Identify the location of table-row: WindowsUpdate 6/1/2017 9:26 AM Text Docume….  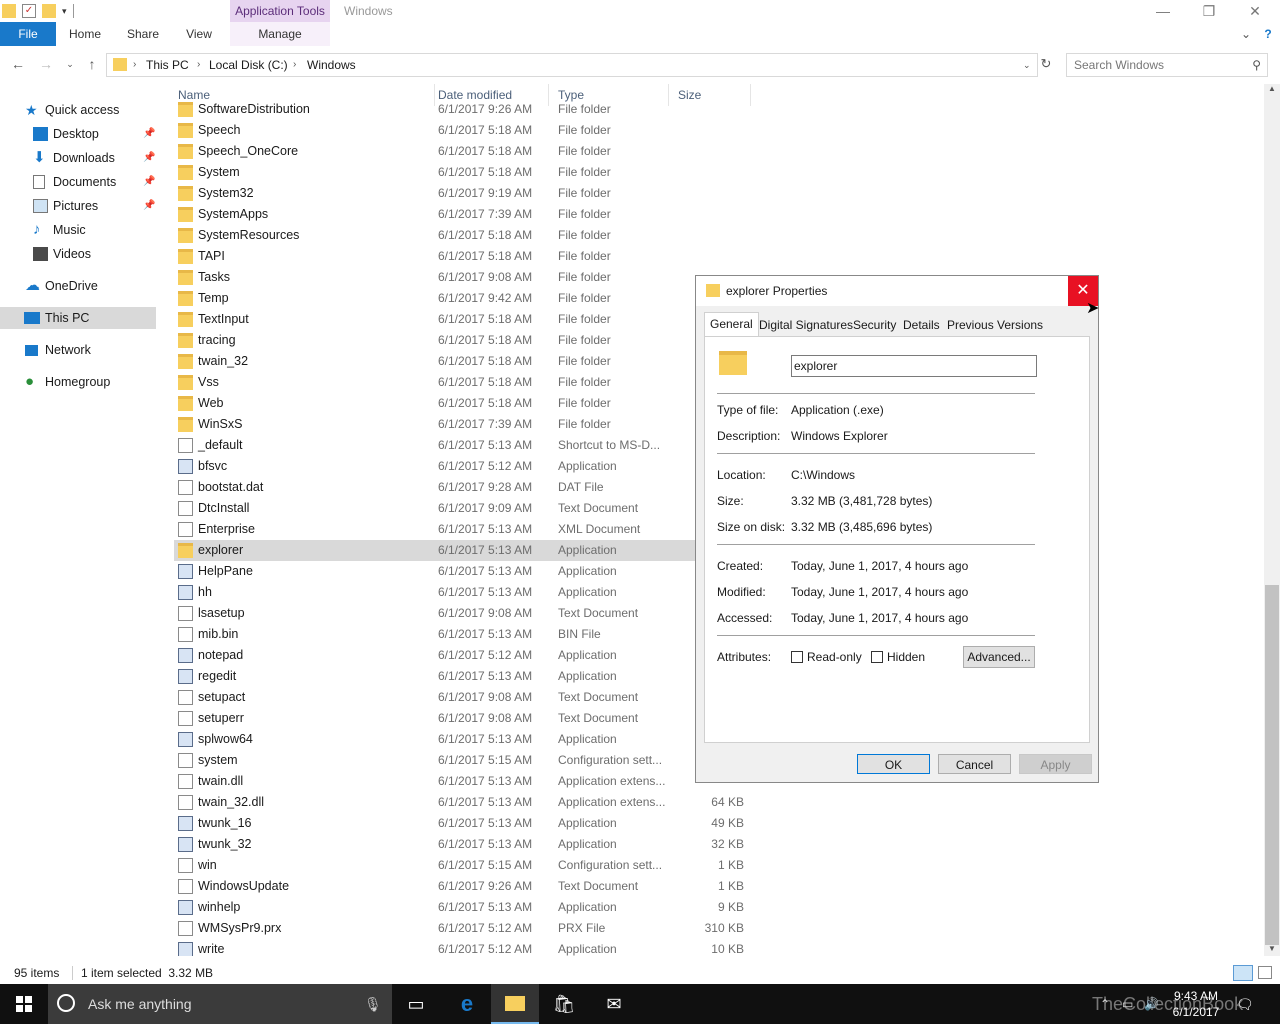
(464, 886).